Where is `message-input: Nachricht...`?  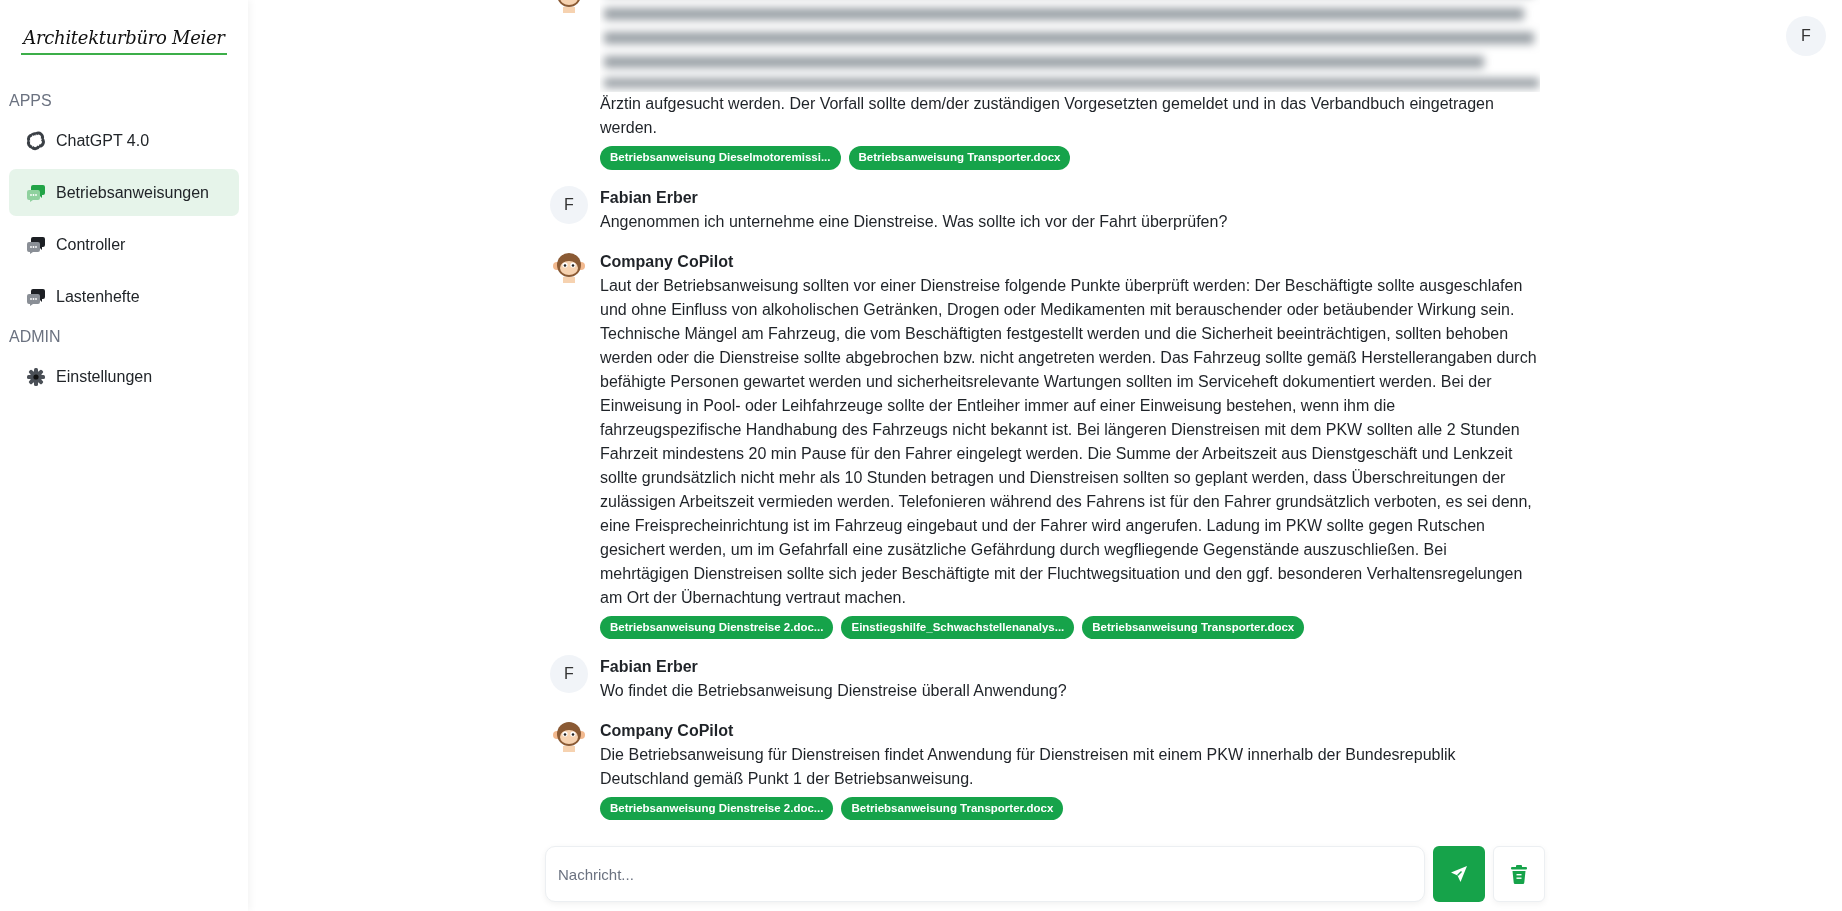 message-input: Nachricht... is located at coordinates (985, 874).